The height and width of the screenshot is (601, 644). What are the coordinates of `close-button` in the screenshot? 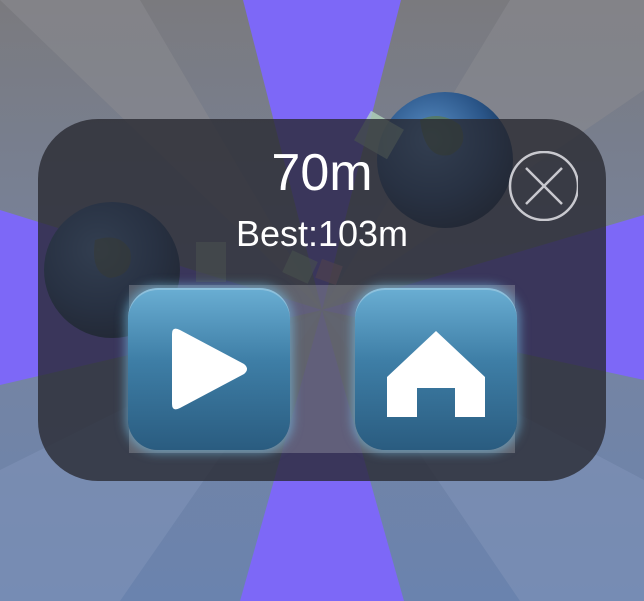 It's located at (544, 186).